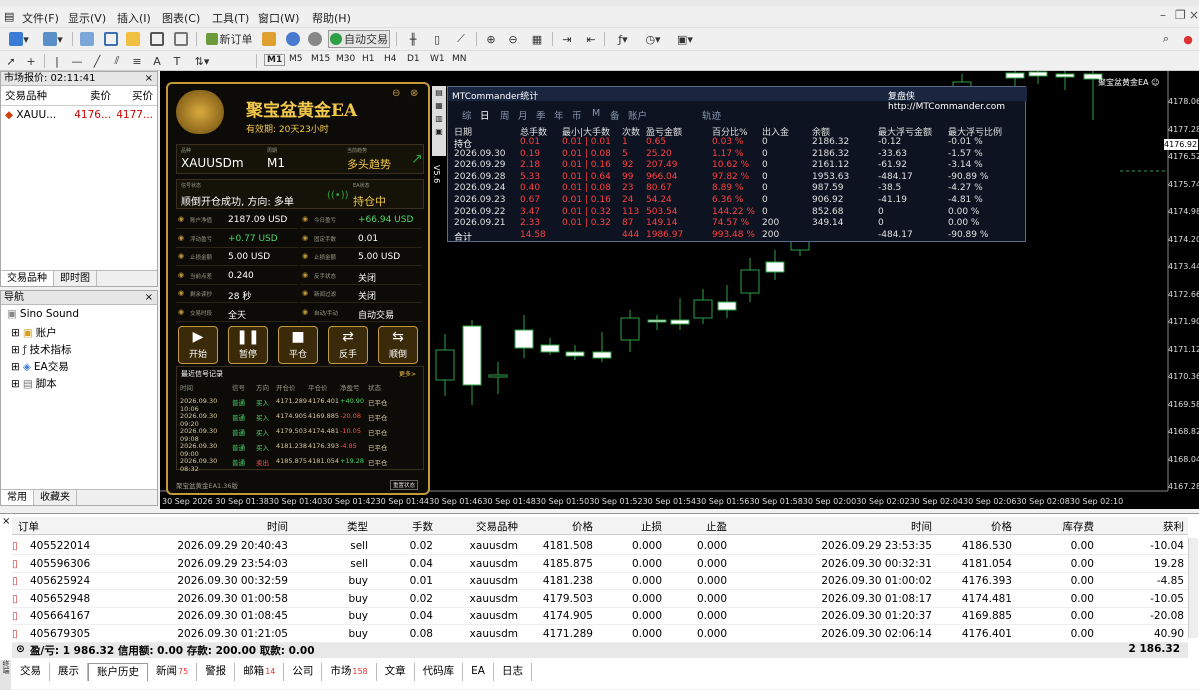  Describe the element at coordinates (17, 497) in the screenshot. I see `tab-common: 常用` at that location.